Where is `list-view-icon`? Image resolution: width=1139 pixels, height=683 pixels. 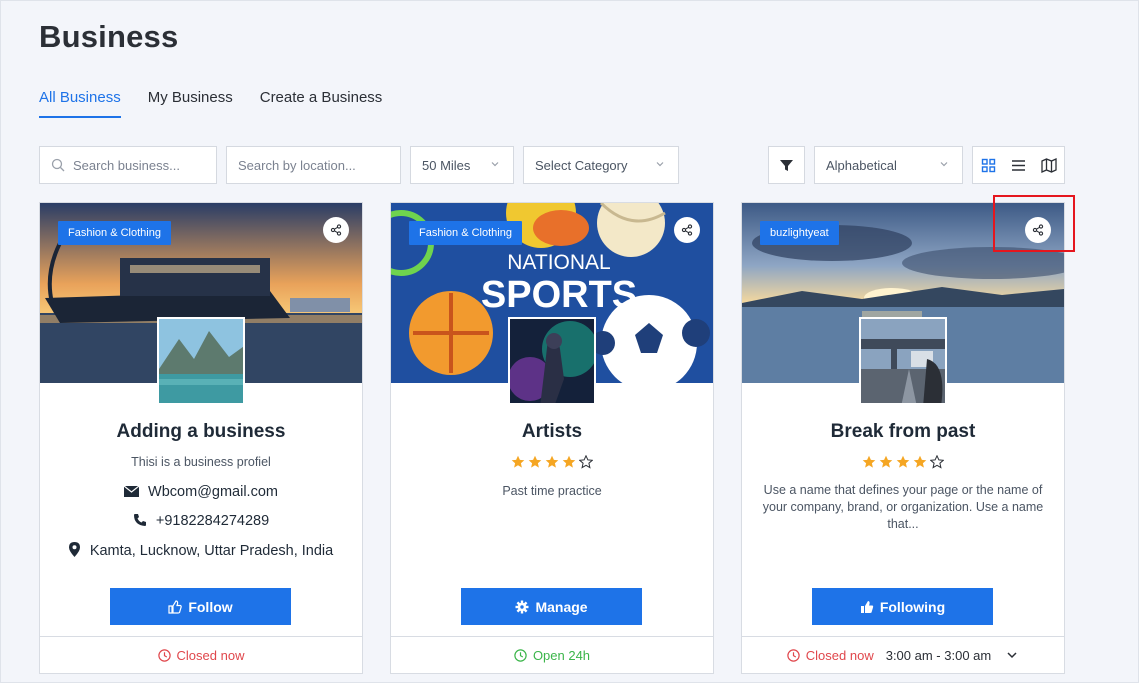
list-view-icon is located at coordinates (1018, 165).